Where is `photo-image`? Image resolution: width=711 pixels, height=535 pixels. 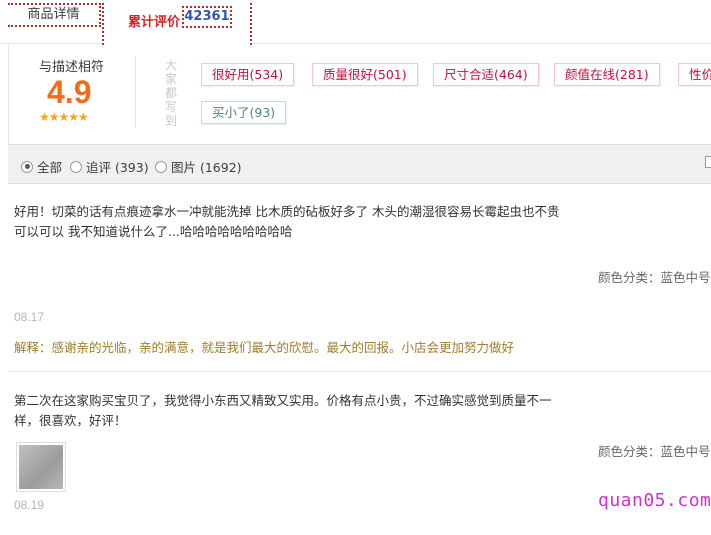
photo-image is located at coordinates (41, 467).